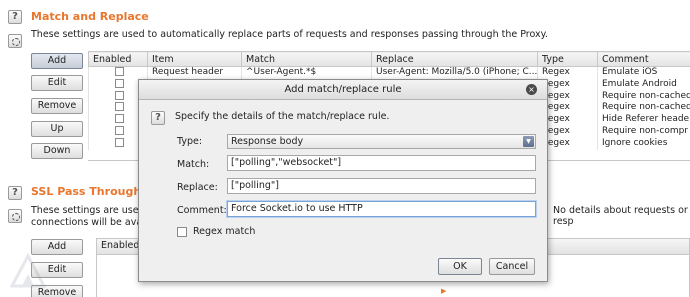  Describe the element at coordinates (194, 59) in the screenshot. I see `column-header-item: Item` at that location.